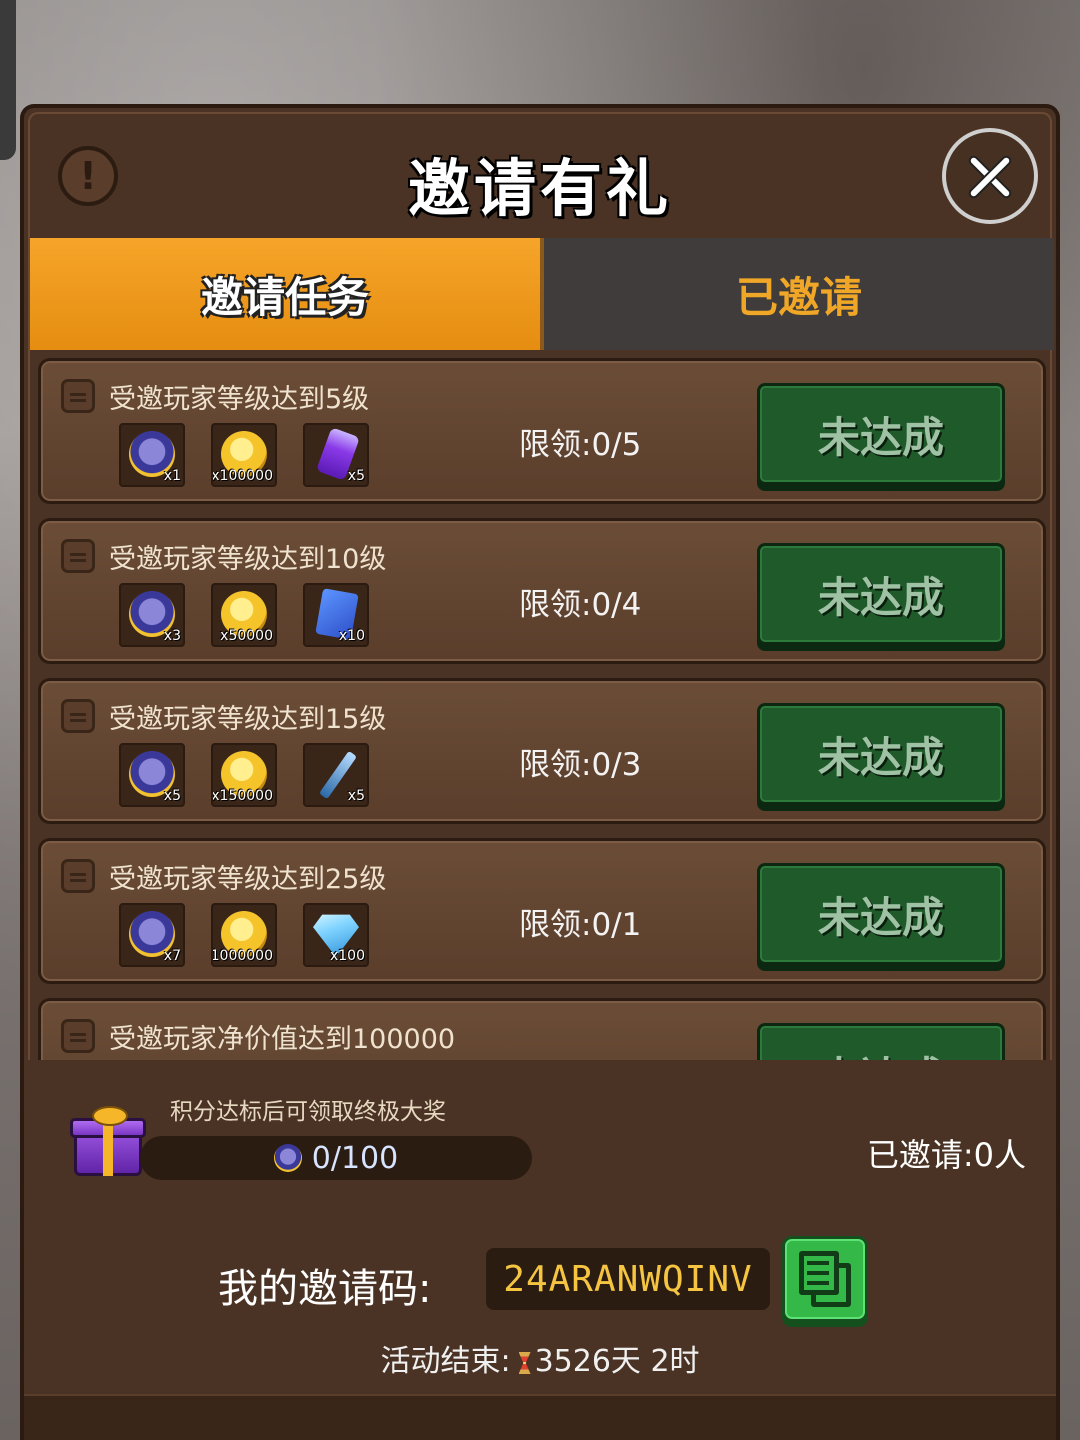  What do you see at coordinates (242, 476) in the screenshot?
I see `reward-qty: x100000` at bounding box center [242, 476].